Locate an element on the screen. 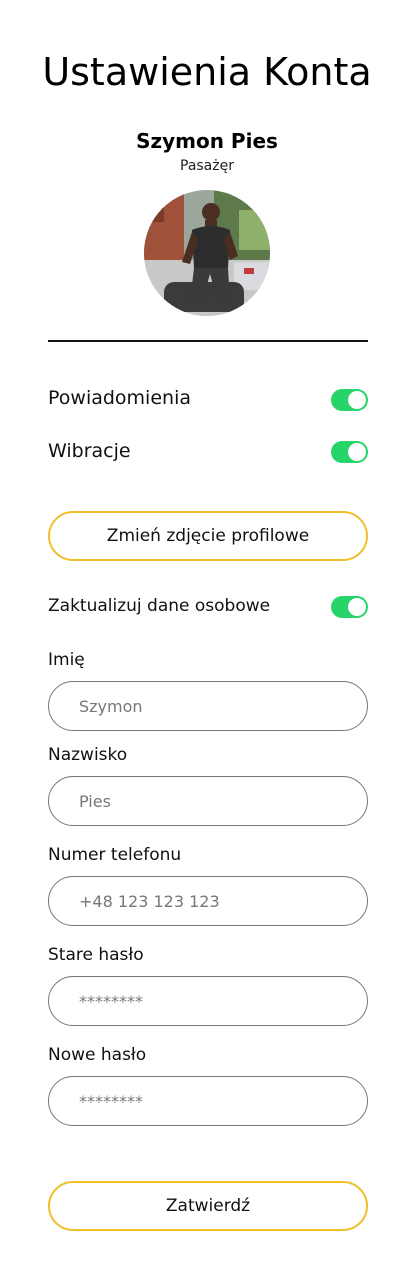 This screenshot has width=414, height=1270. vibrations-toggle is located at coordinates (349, 452).